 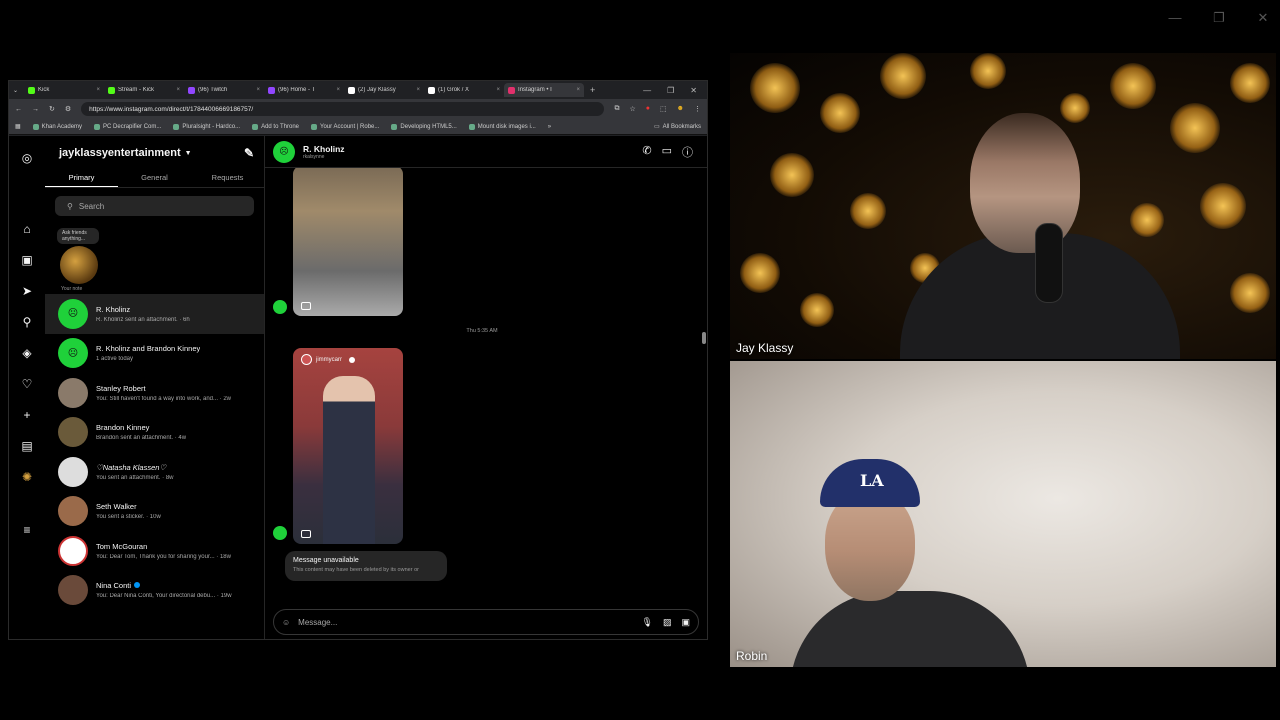 I want to click on reload-icon: ↻, so click(x=52, y=109).